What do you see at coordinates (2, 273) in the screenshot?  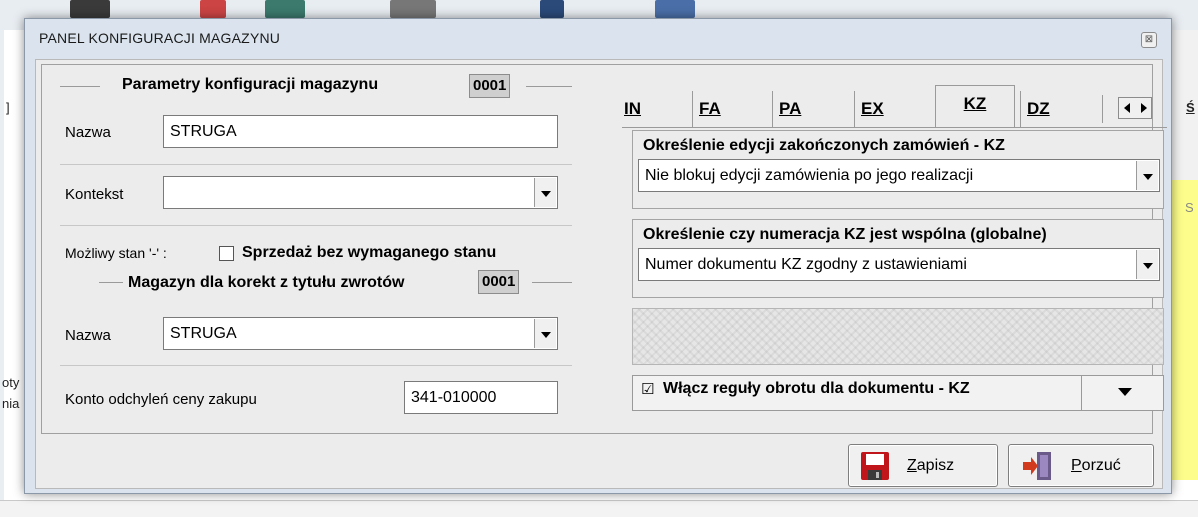 I see `background-left-edge` at bounding box center [2, 273].